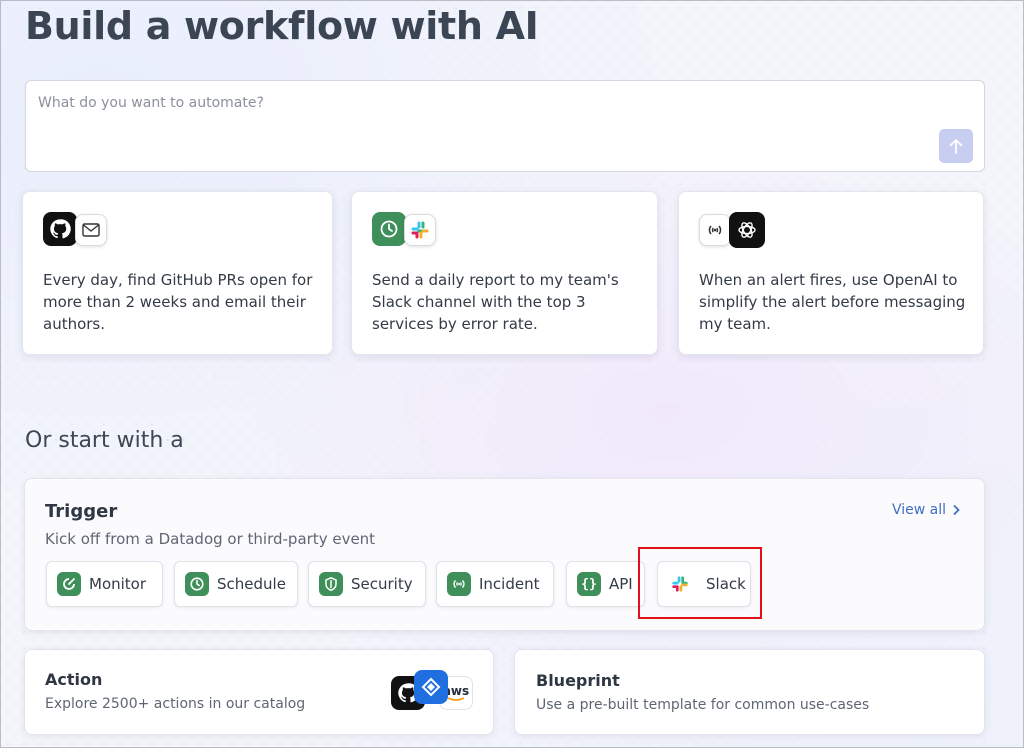 The image size is (1024, 748). I want to click on automation-prompt-input, so click(483, 128).